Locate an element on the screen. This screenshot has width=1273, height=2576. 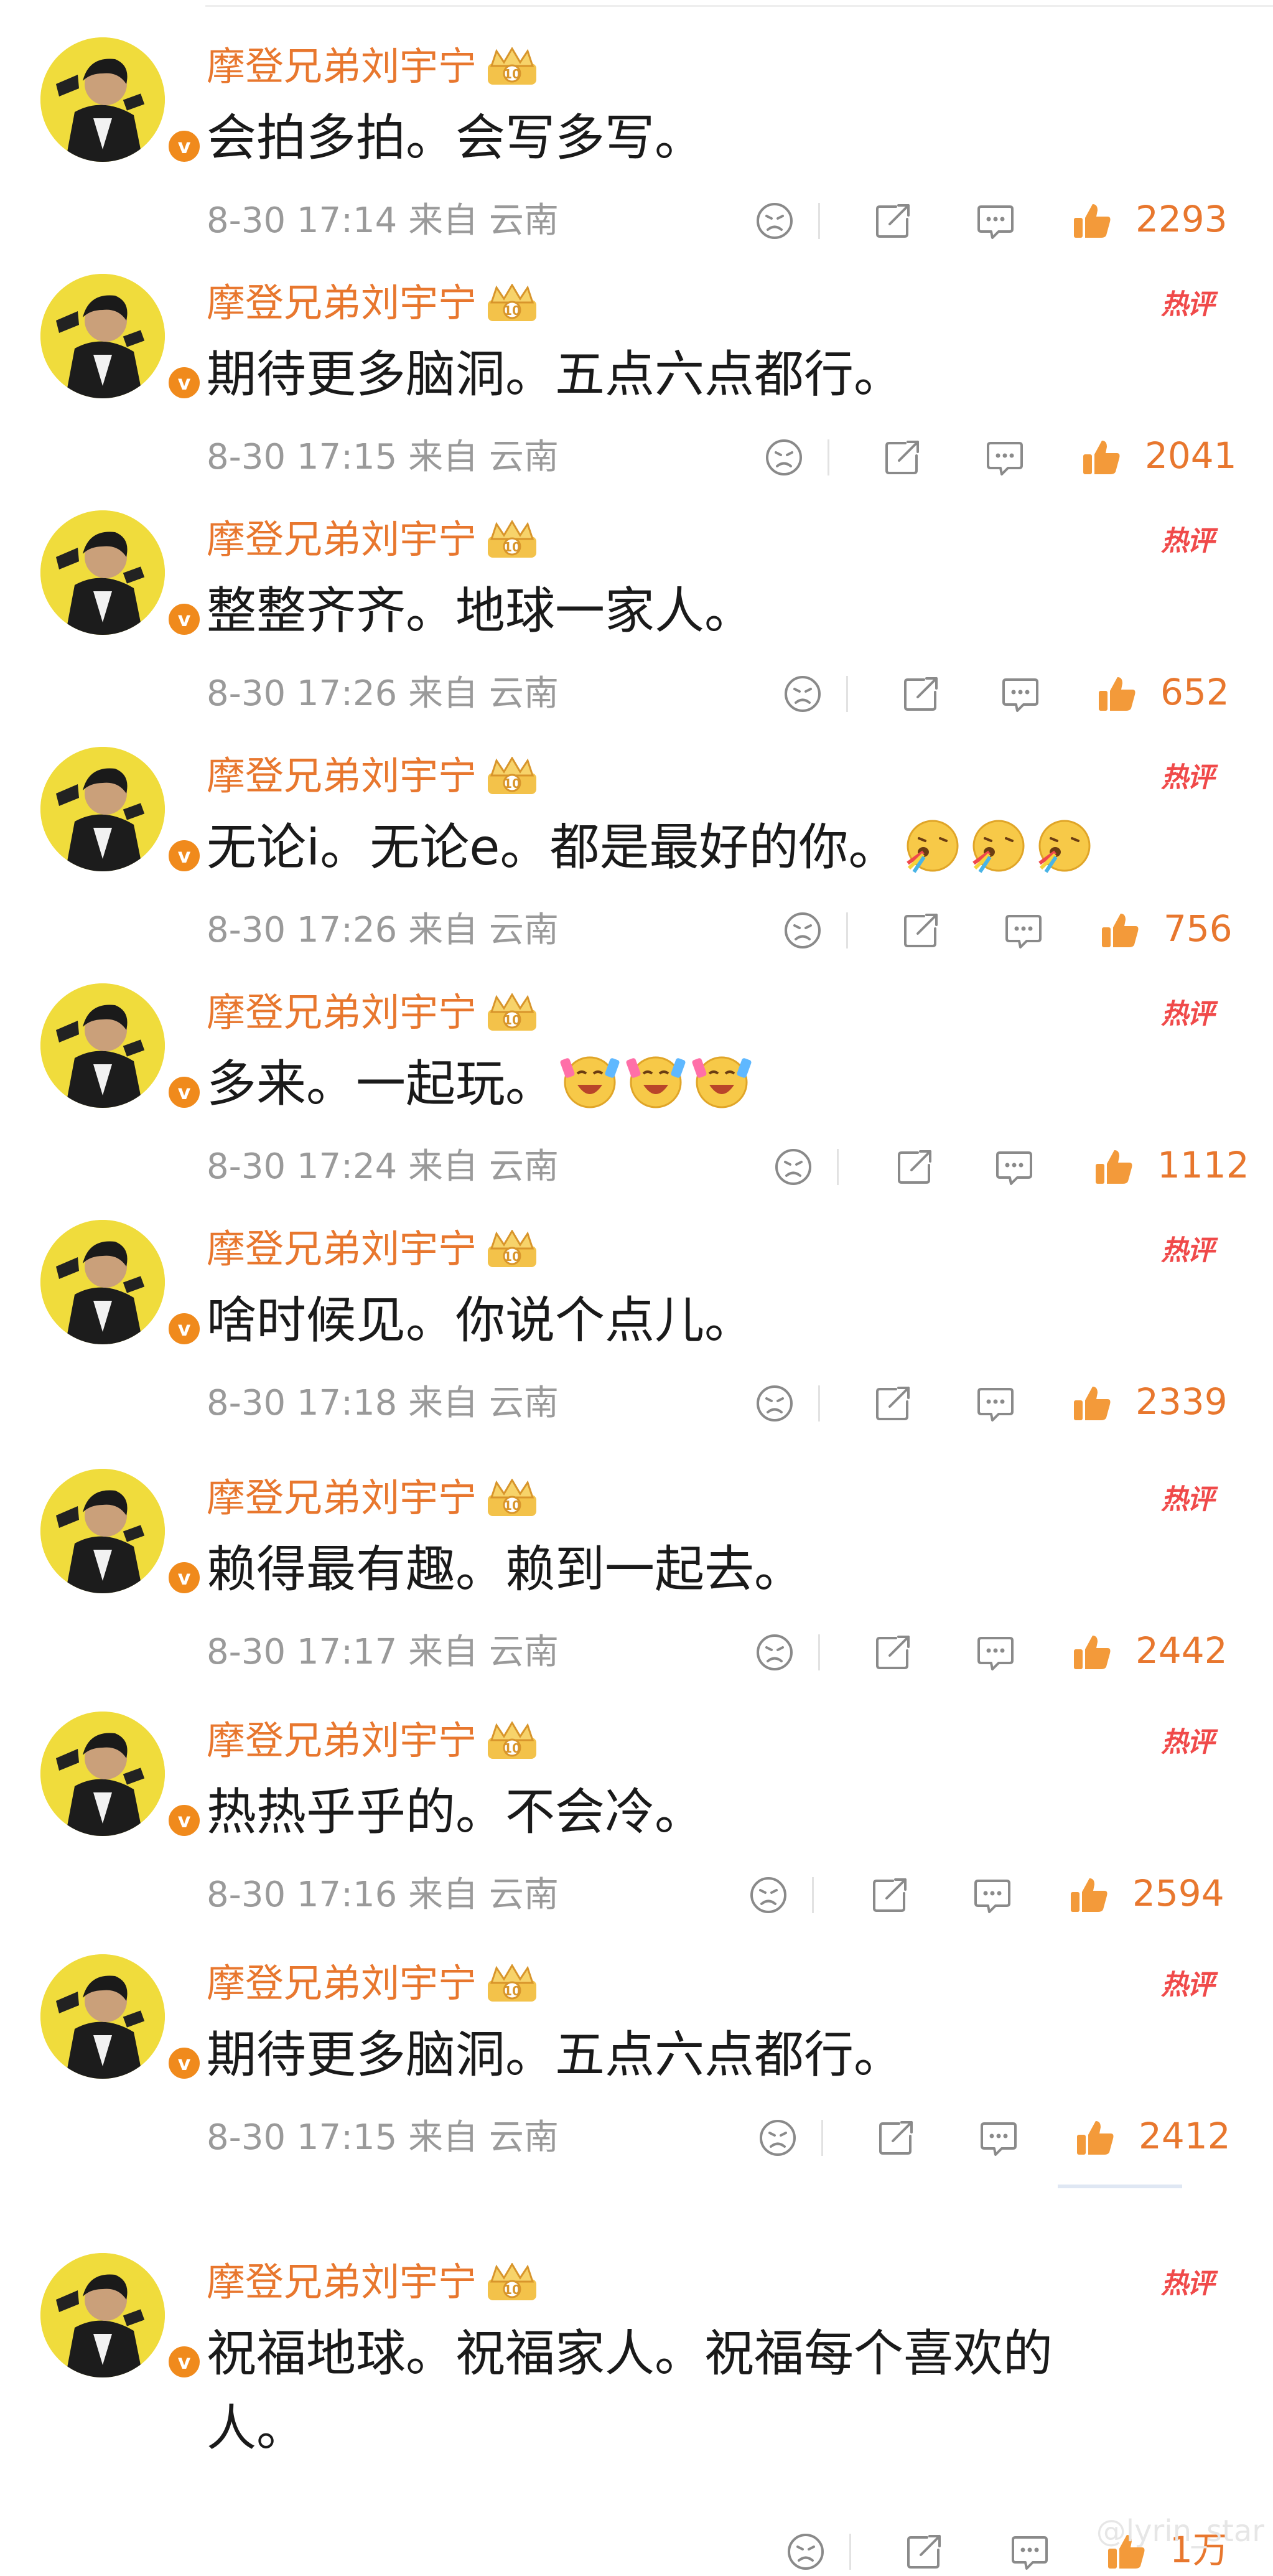
cheering-emoji is located at coordinates (656, 1082).